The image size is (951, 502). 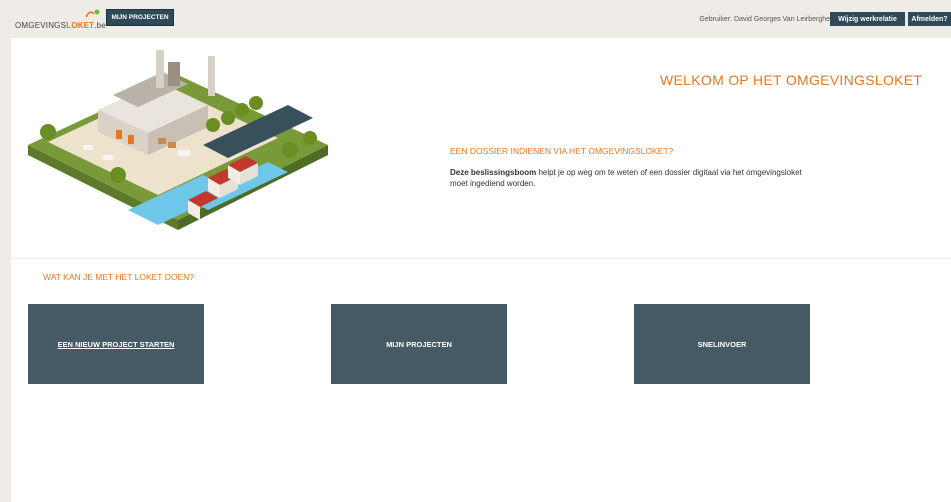 I want to click on logo-suffix: .be, so click(x=100, y=25).